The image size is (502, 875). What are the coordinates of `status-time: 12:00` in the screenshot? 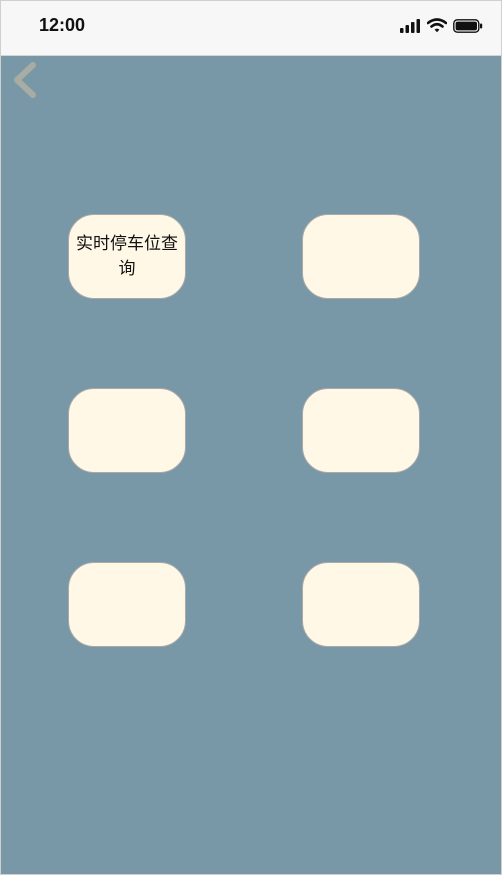 It's located at (62, 25).